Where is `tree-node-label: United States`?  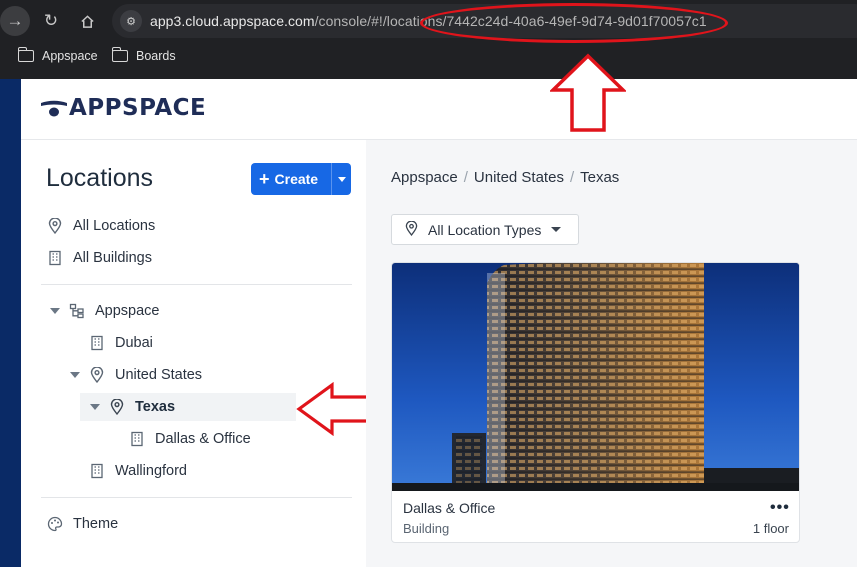 tree-node-label: United States is located at coordinates (159, 375).